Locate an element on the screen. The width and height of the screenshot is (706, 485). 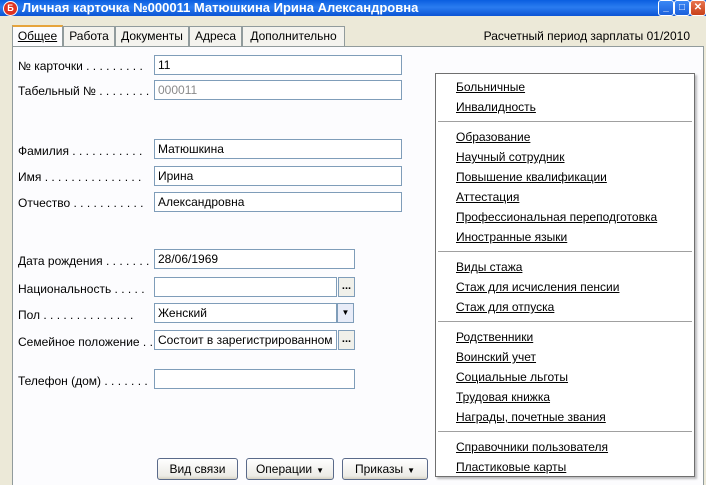
gender-label: Пол . . . . . . . . . . . . . . is located at coordinates (76, 315).